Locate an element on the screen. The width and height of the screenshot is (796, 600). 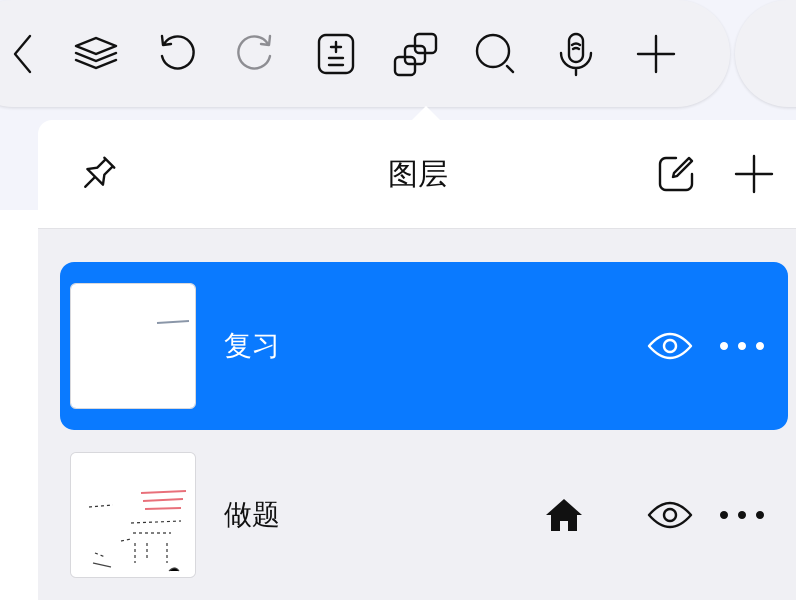
copies-icon is located at coordinates (416, 53).